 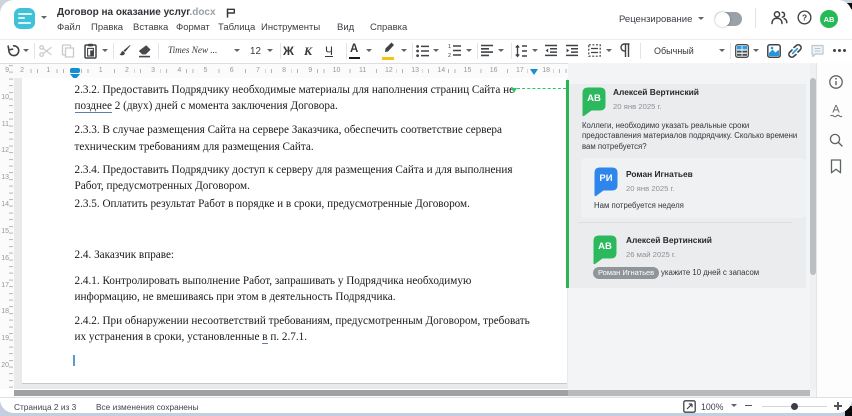 I want to click on svg-text: 2, so click(x=449, y=55).